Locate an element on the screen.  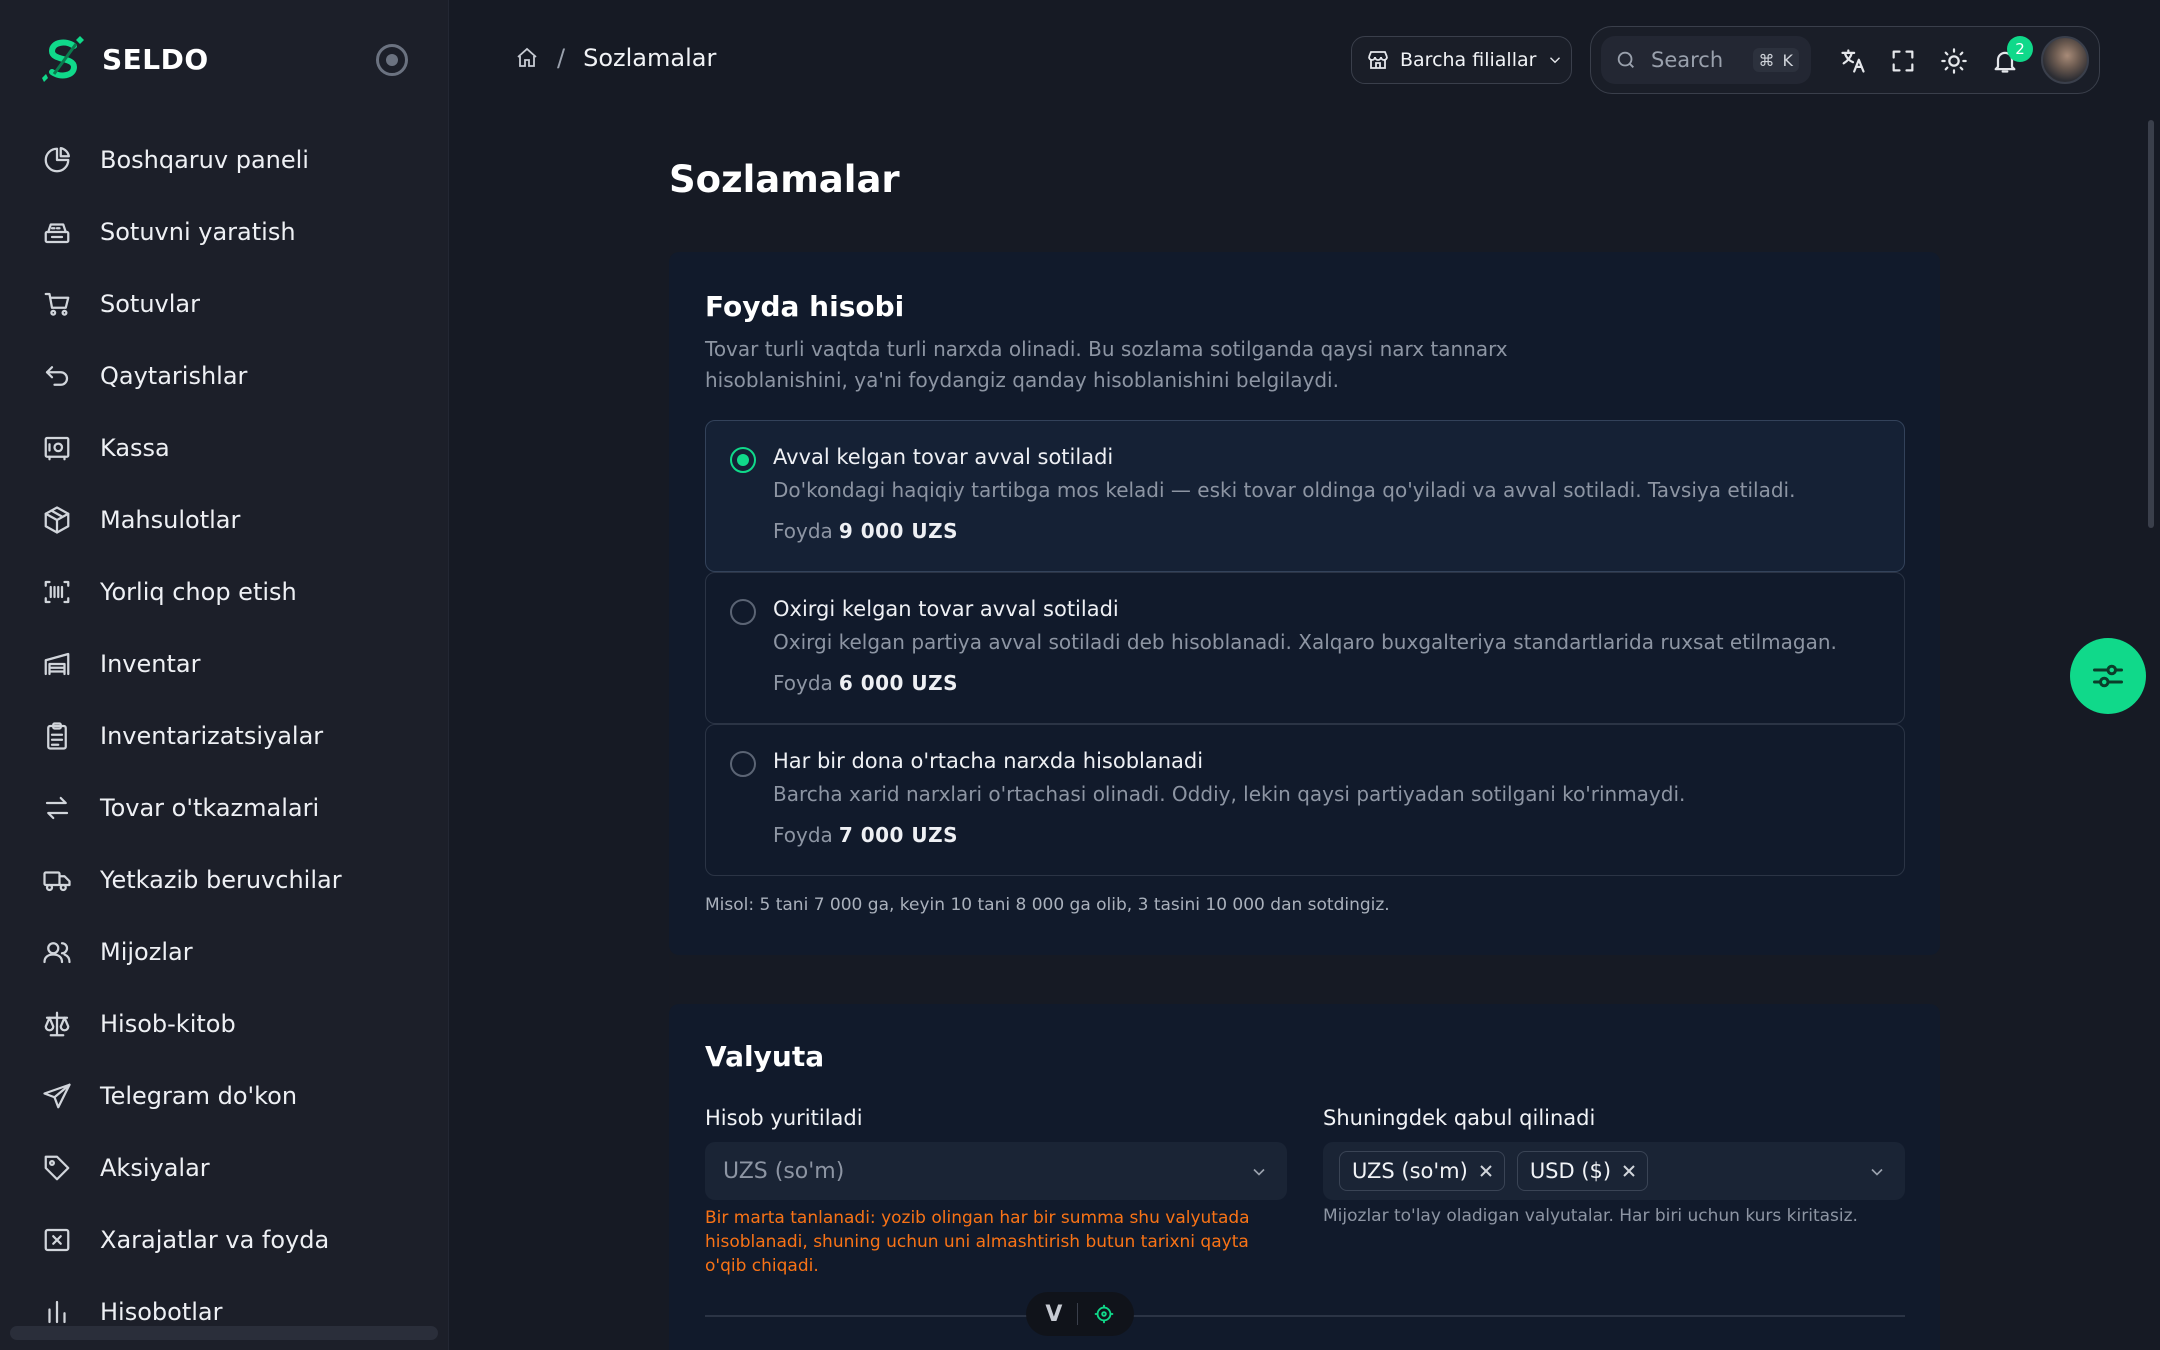
sidebar-item-label: Yetkazib beruvchilar is located at coordinates (221, 880).